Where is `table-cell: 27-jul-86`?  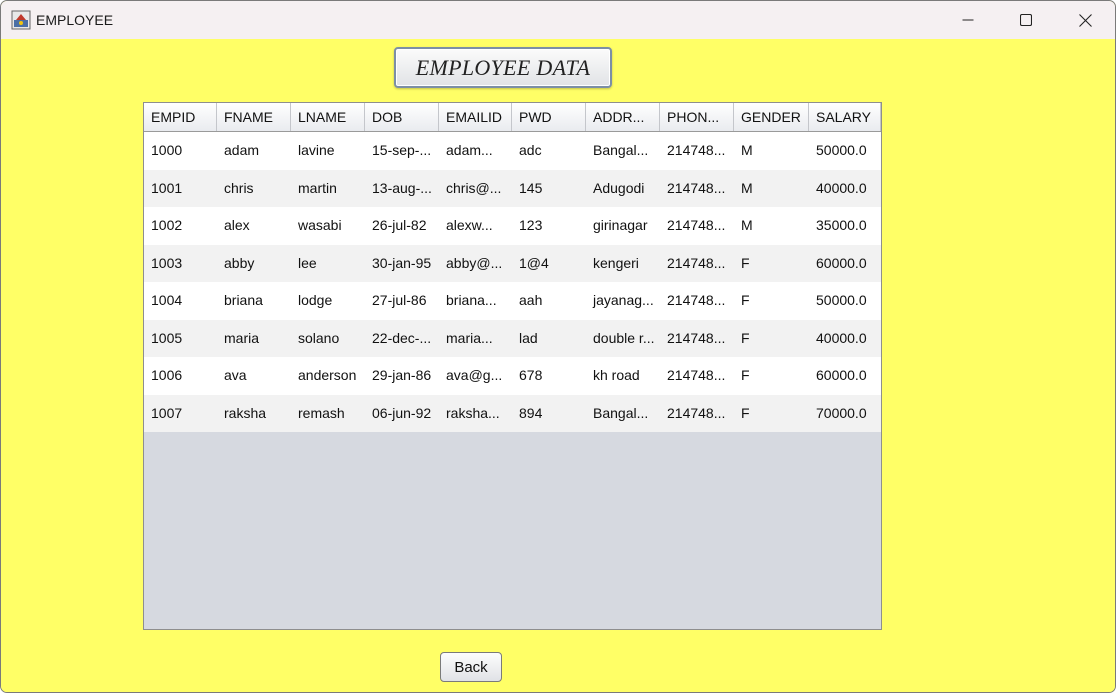 table-cell: 27-jul-86 is located at coordinates (402, 301).